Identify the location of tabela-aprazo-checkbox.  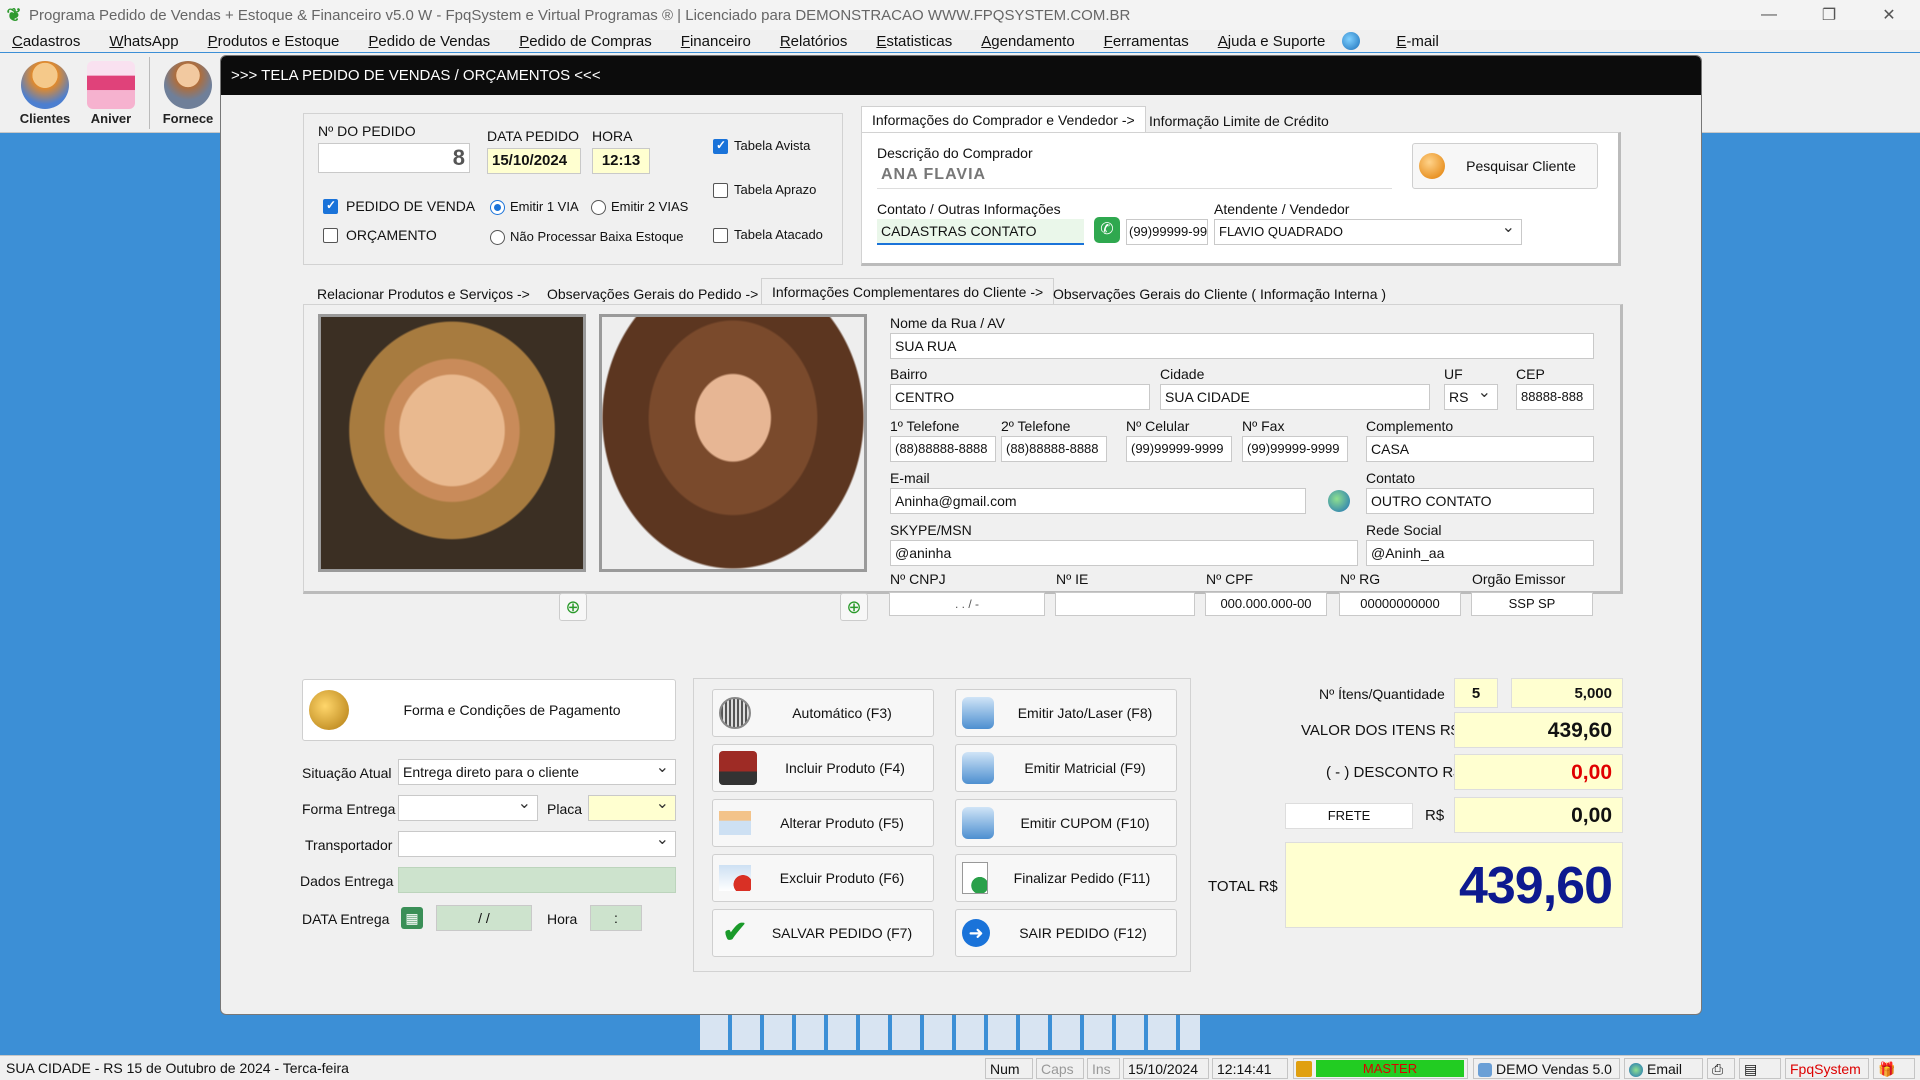
(720, 190).